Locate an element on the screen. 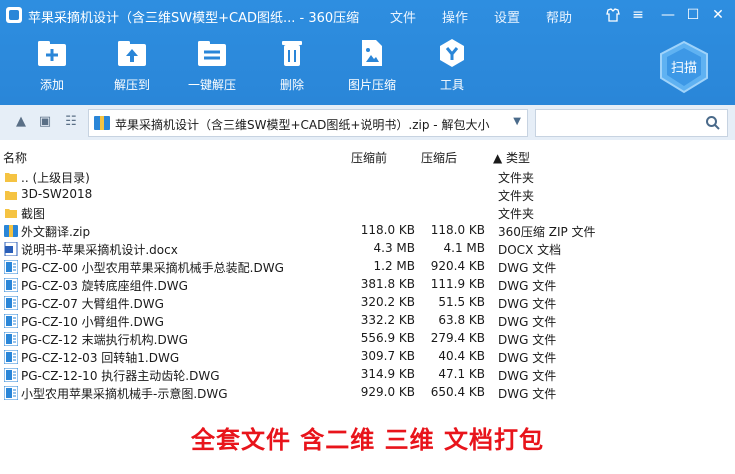  delete-button: 删除 is located at coordinates (292, 69).